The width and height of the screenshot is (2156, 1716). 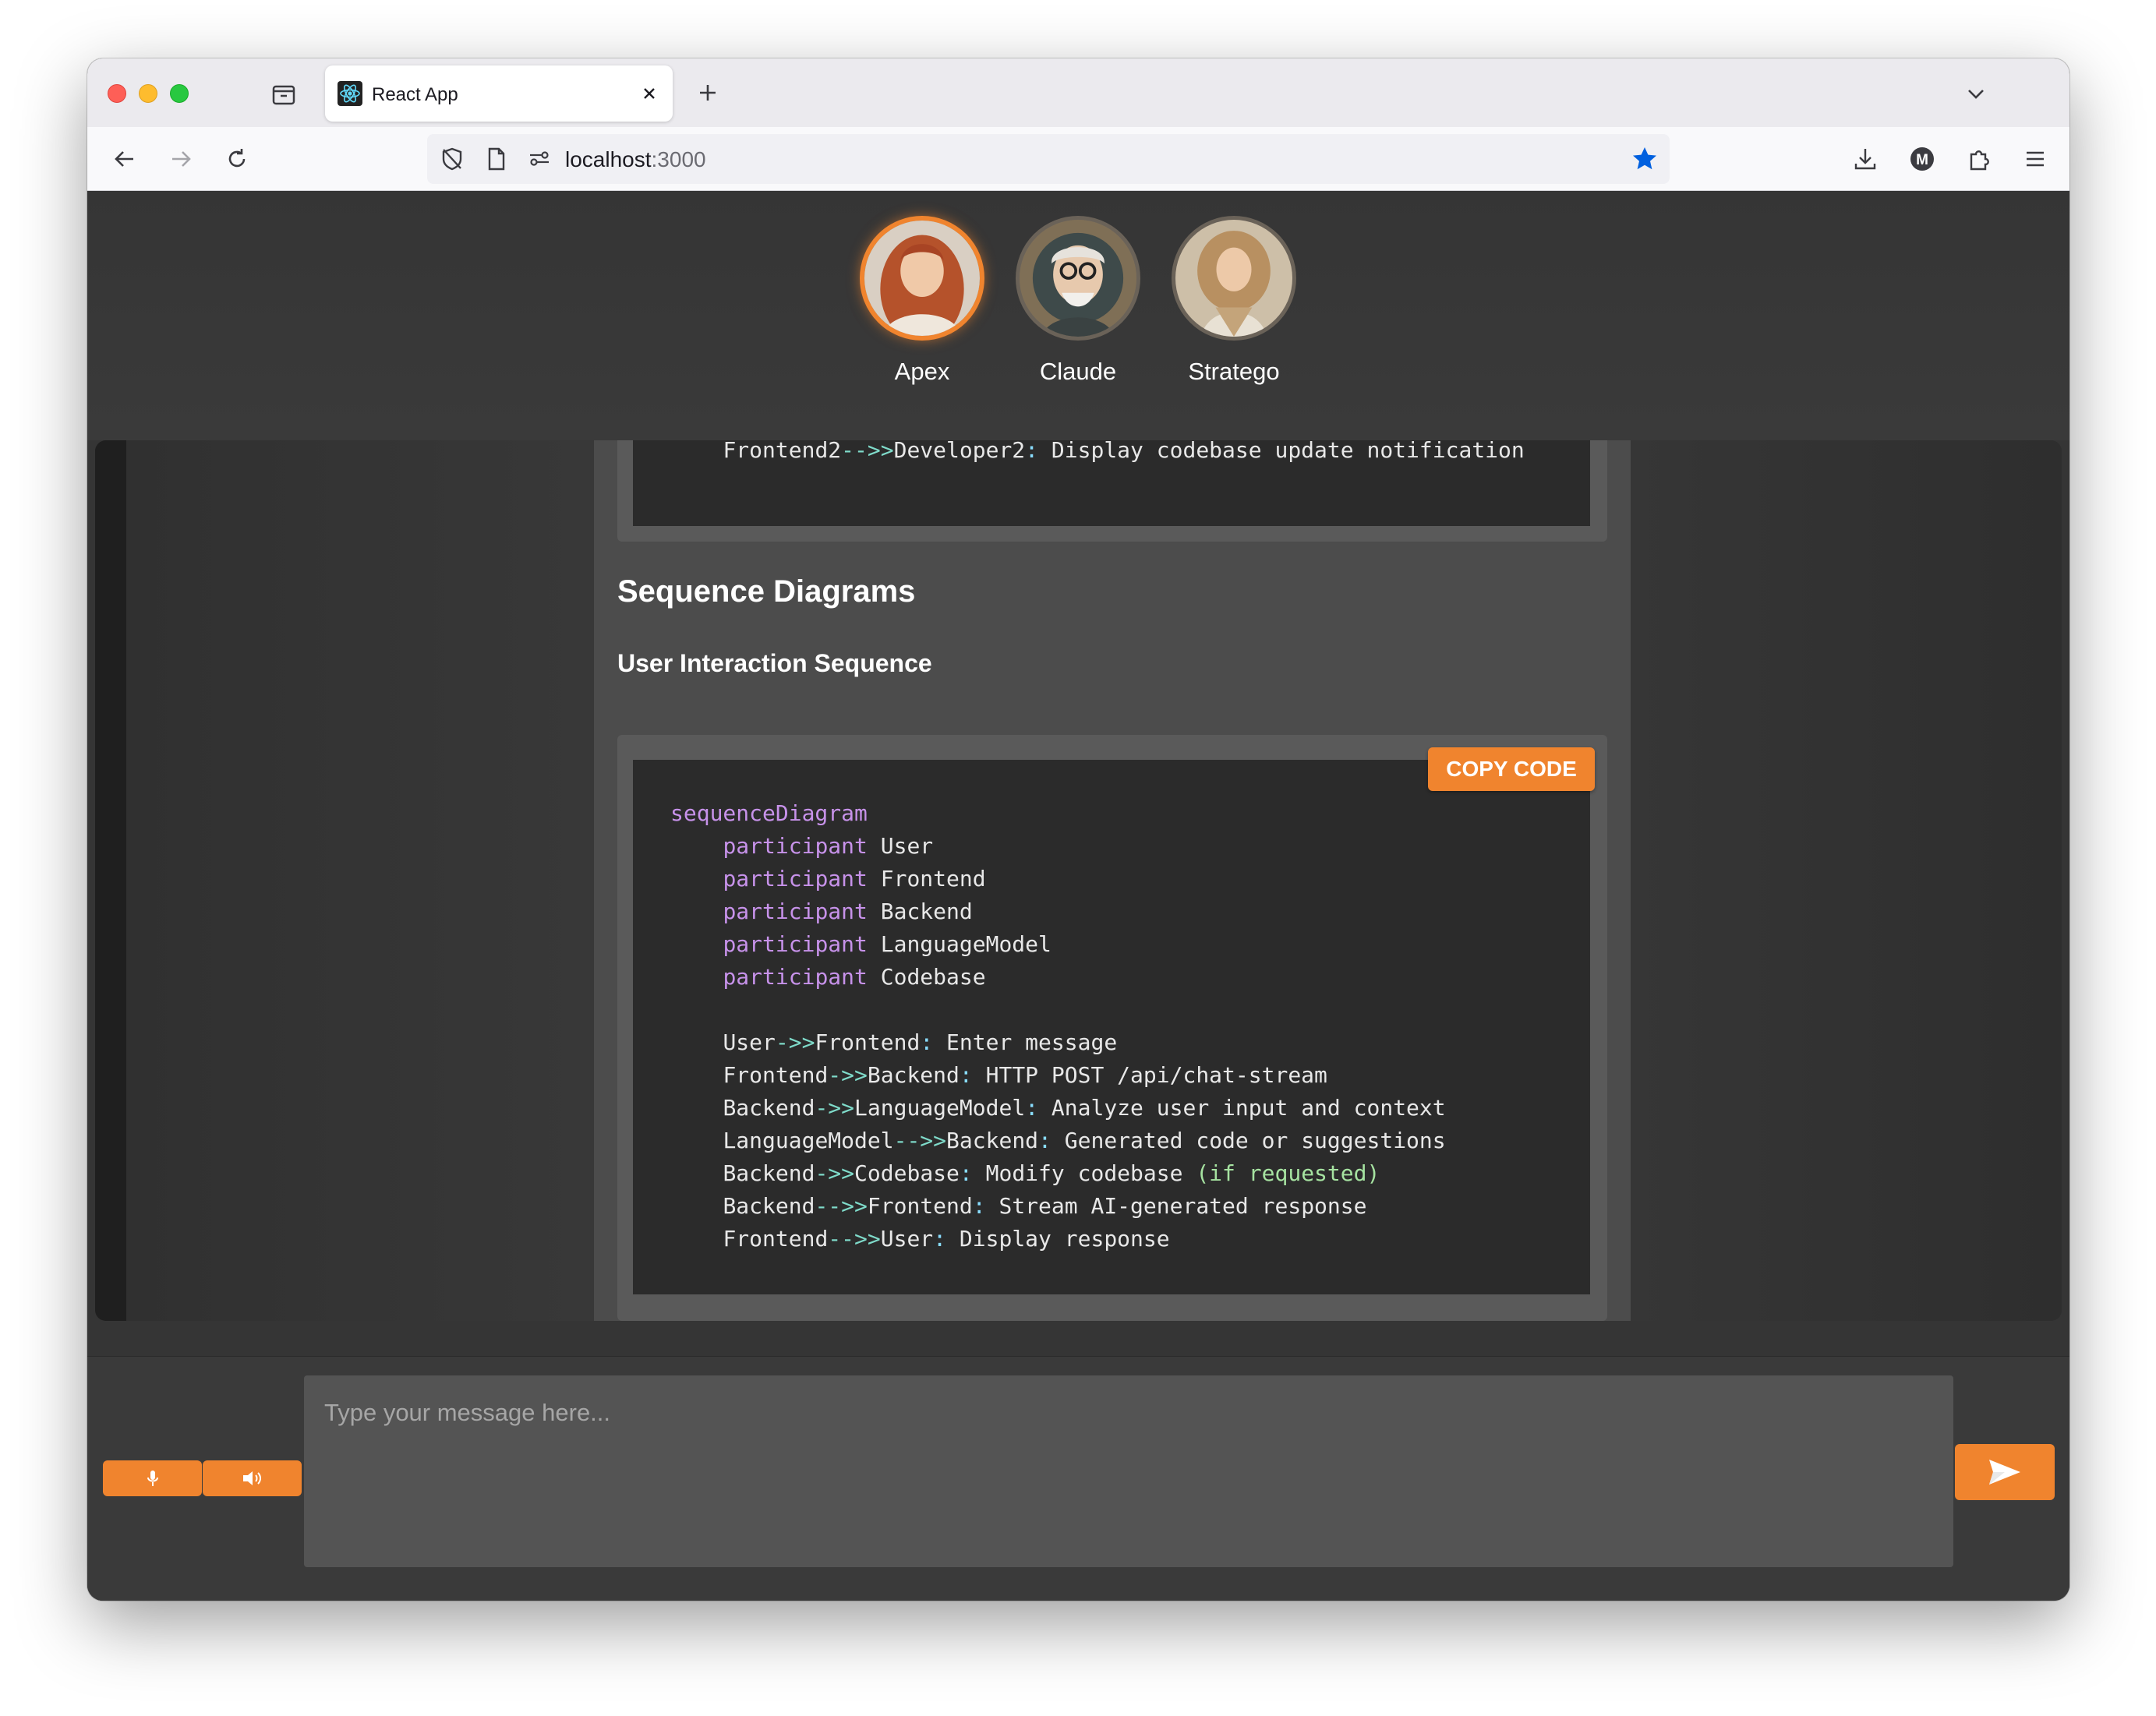 I want to click on code-line: sequenceDiagram, so click(x=1130, y=813).